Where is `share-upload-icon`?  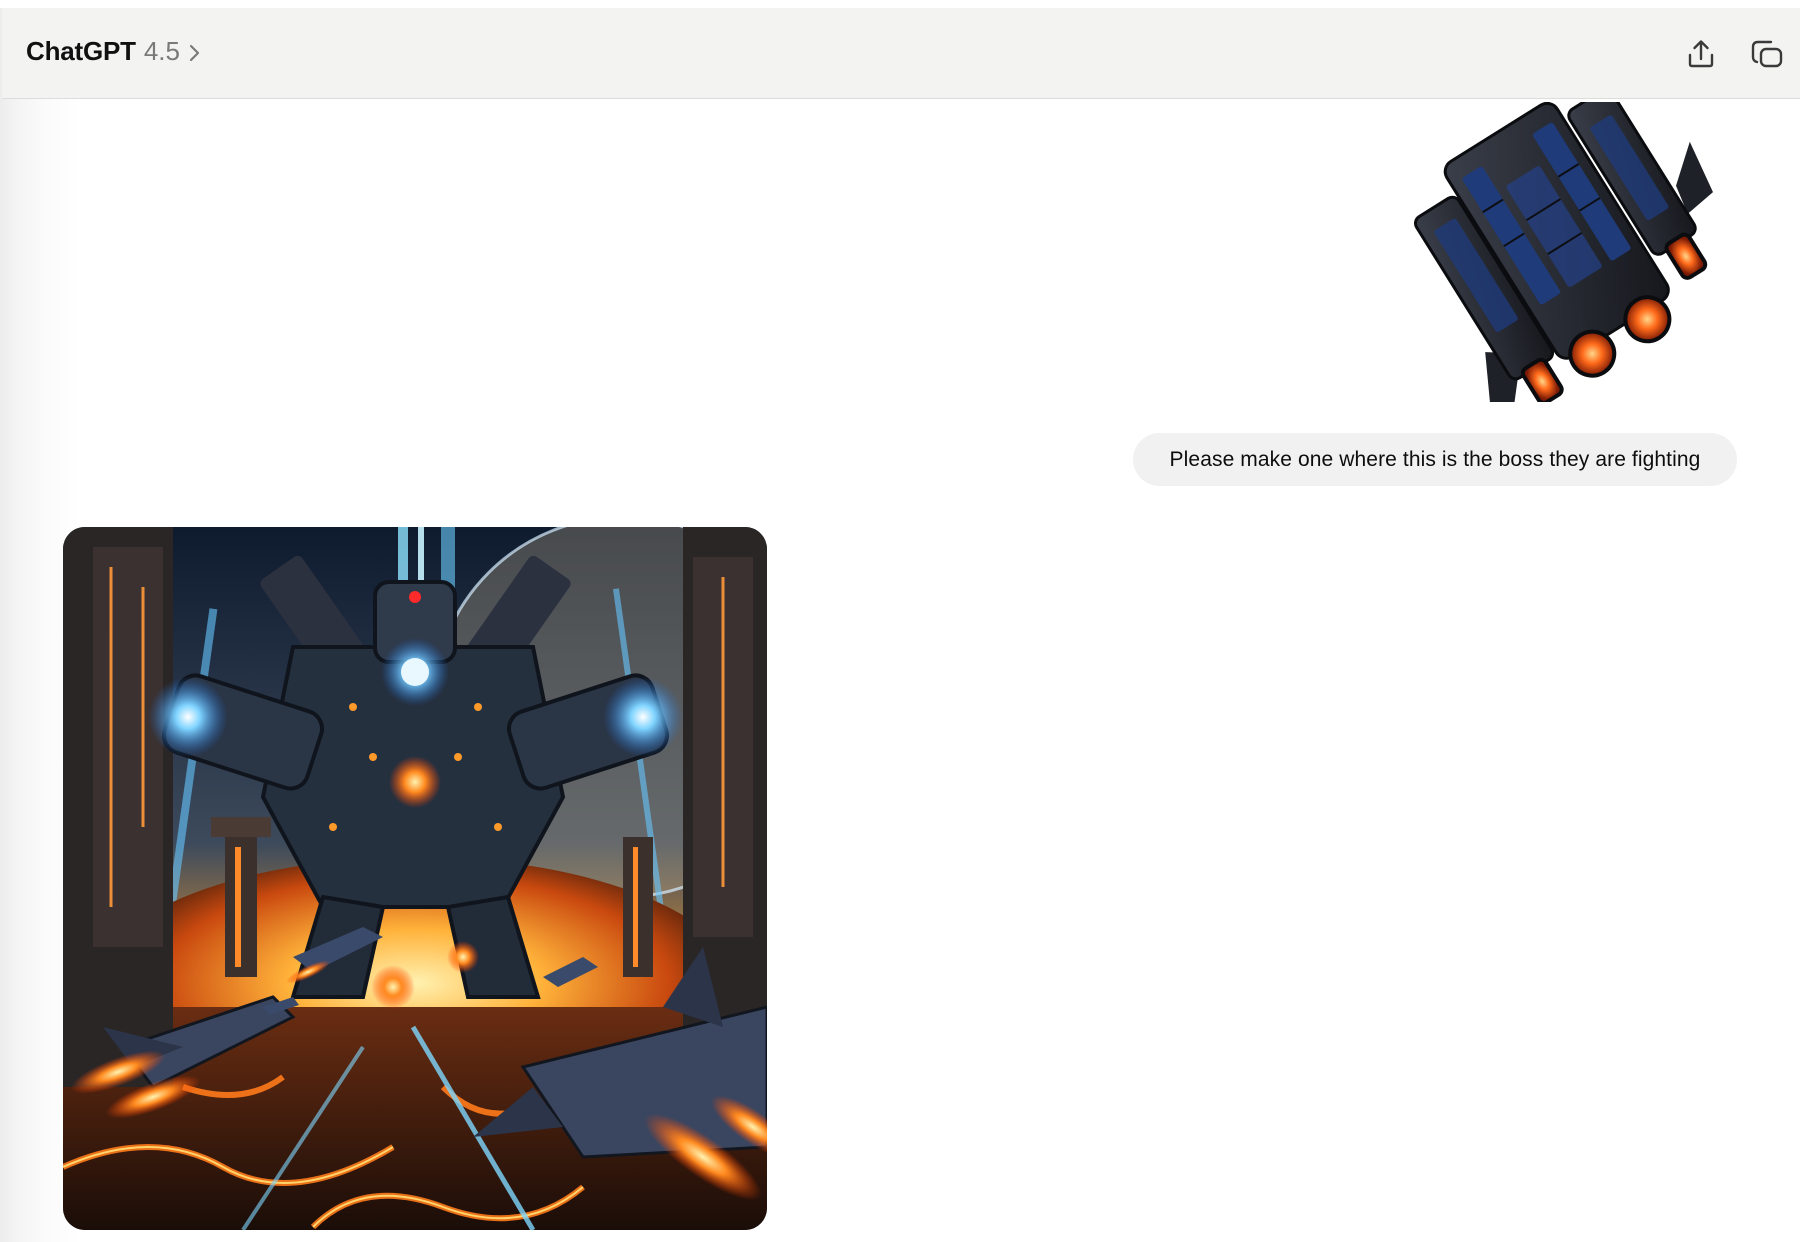
share-upload-icon is located at coordinates (1701, 54).